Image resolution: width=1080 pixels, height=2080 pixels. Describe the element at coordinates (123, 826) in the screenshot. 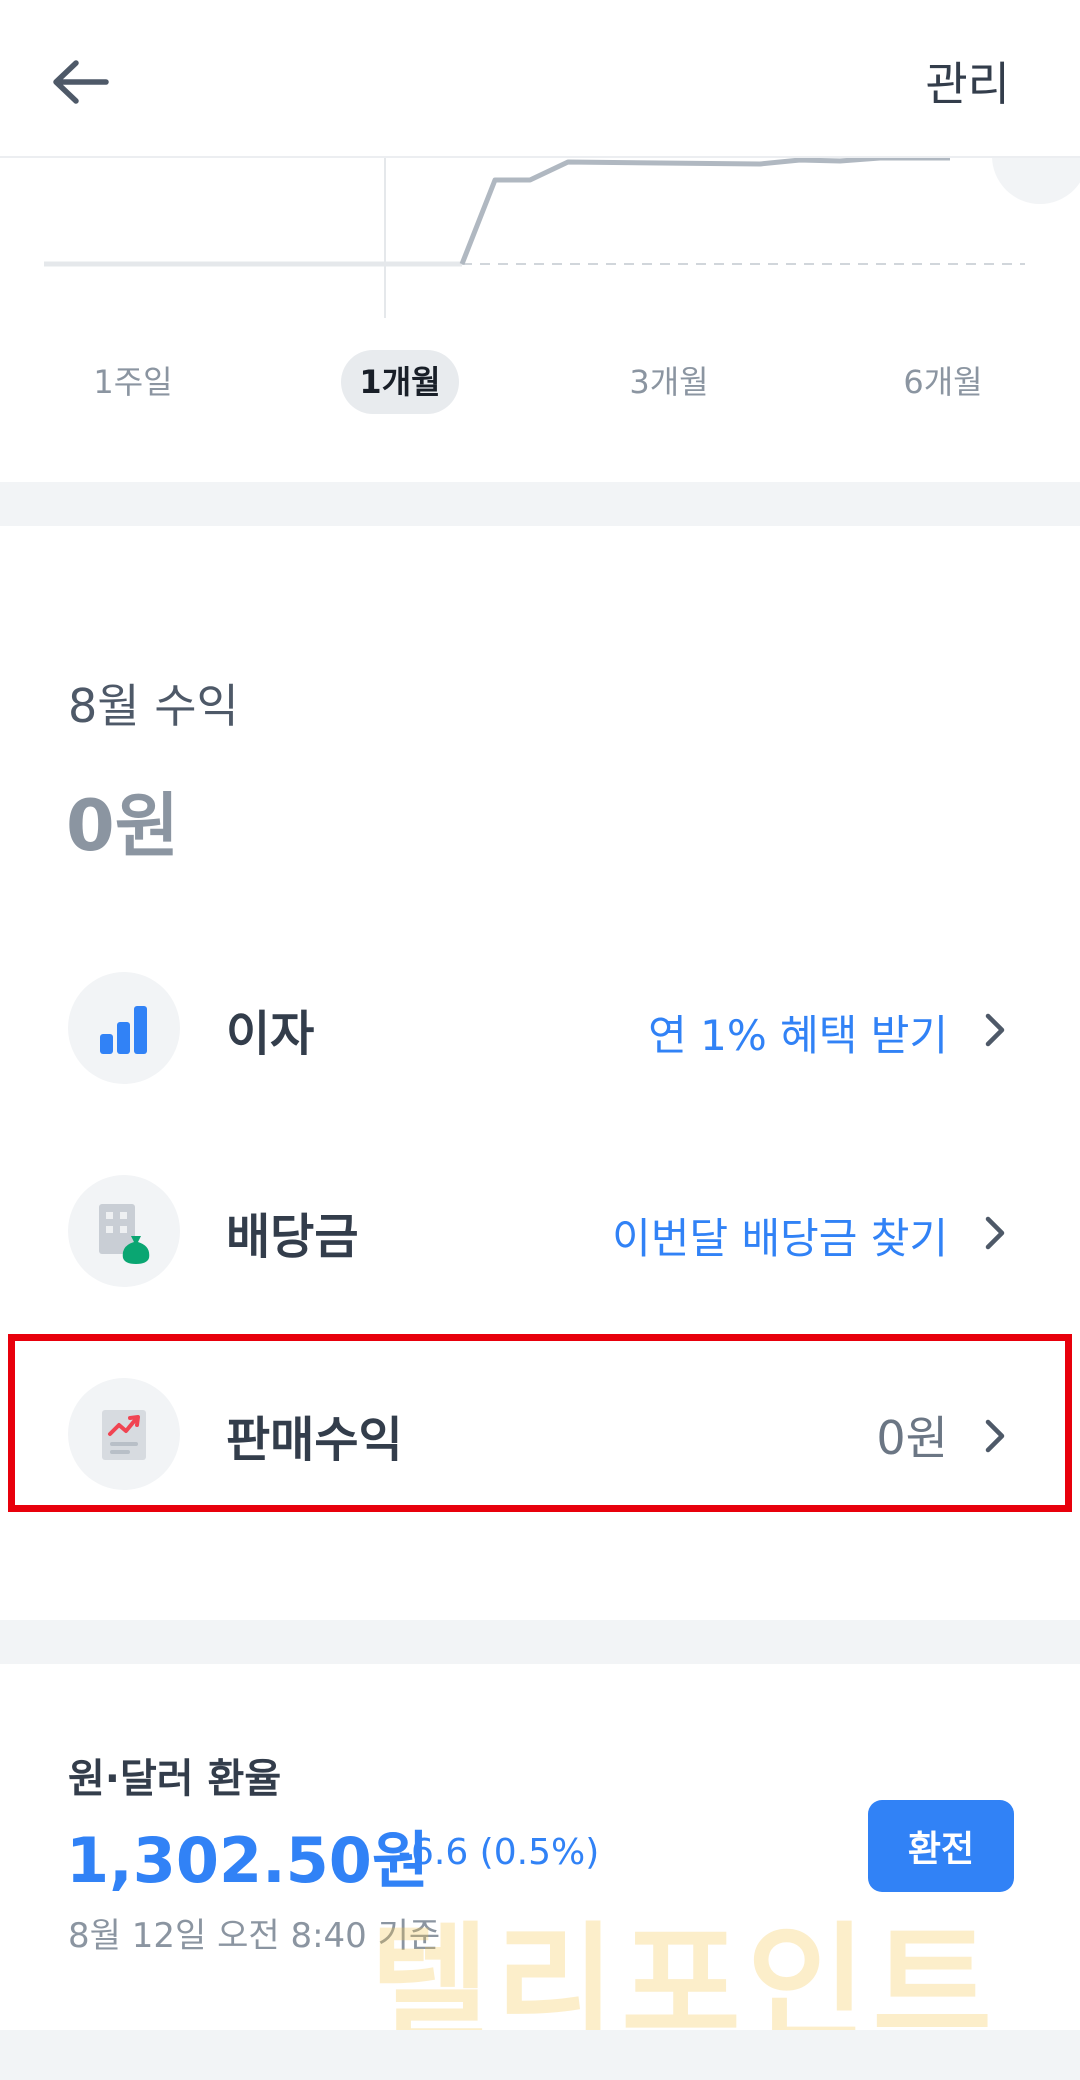

I see `month-earnings-amount: 0원` at that location.